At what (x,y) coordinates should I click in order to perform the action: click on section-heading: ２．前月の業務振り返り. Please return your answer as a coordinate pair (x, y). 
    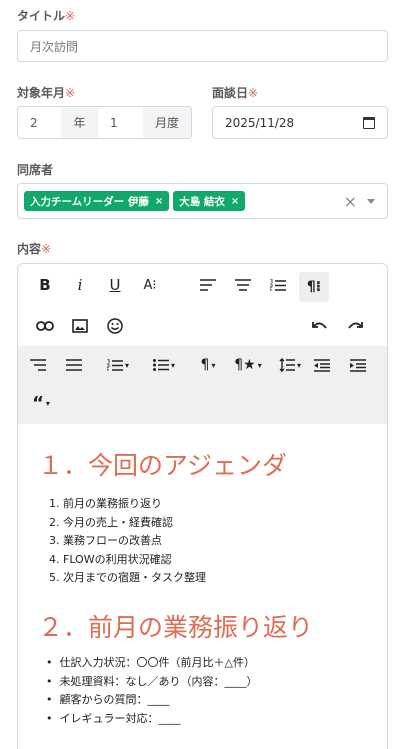
    Looking at the image, I should click on (176, 627).